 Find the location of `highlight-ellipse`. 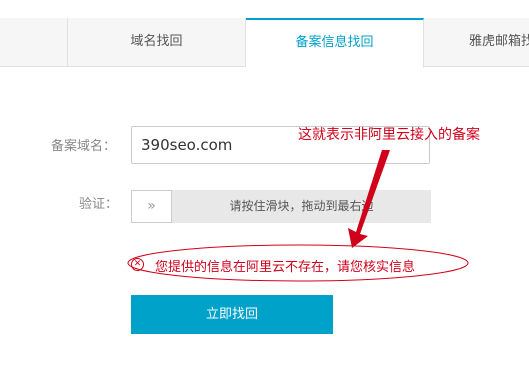

highlight-ellipse is located at coordinates (298, 263).